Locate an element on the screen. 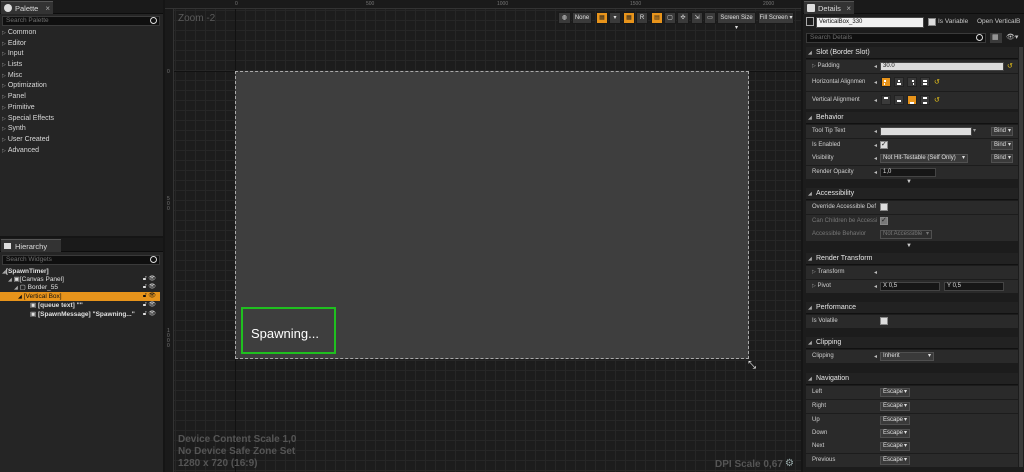 Image resolution: width=1024 pixels, height=472 pixels. padding-input: 30.0 is located at coordinates (942, 66).